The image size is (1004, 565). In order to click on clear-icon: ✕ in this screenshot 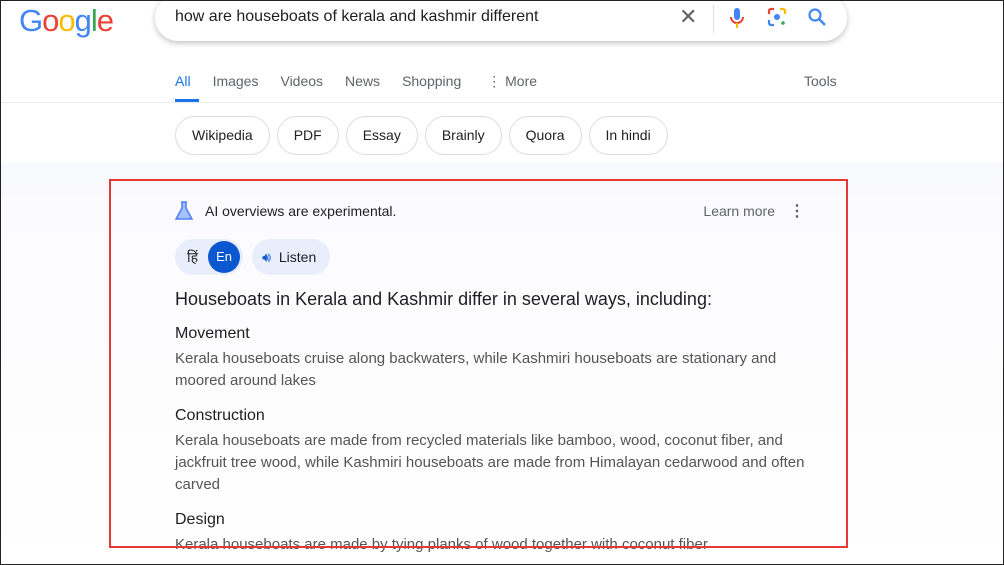, I will do `click(688, 17)`.